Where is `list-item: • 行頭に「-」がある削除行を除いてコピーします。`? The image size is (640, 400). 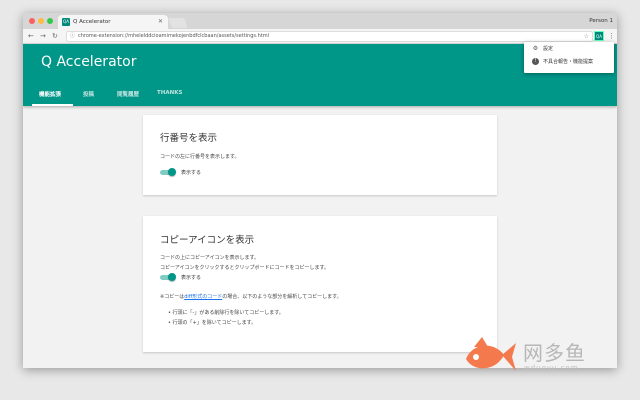
list-item: • 行頭に「-」がある削除行を除いてコピーします。 is located at coordinates (226, 313).